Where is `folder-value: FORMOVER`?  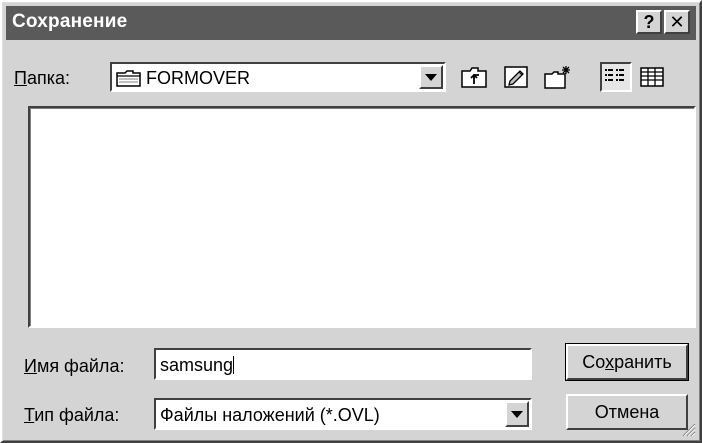
folder-value: FORMOVER is located at coordinates (198, 78).